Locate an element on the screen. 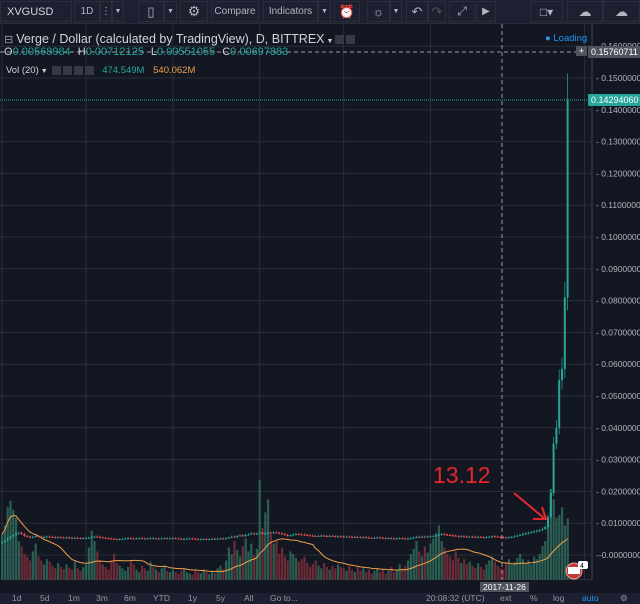 The height and width of the screenshot is (604, 640). volume-title: Vol (20) is located at coordinates (22, 70).